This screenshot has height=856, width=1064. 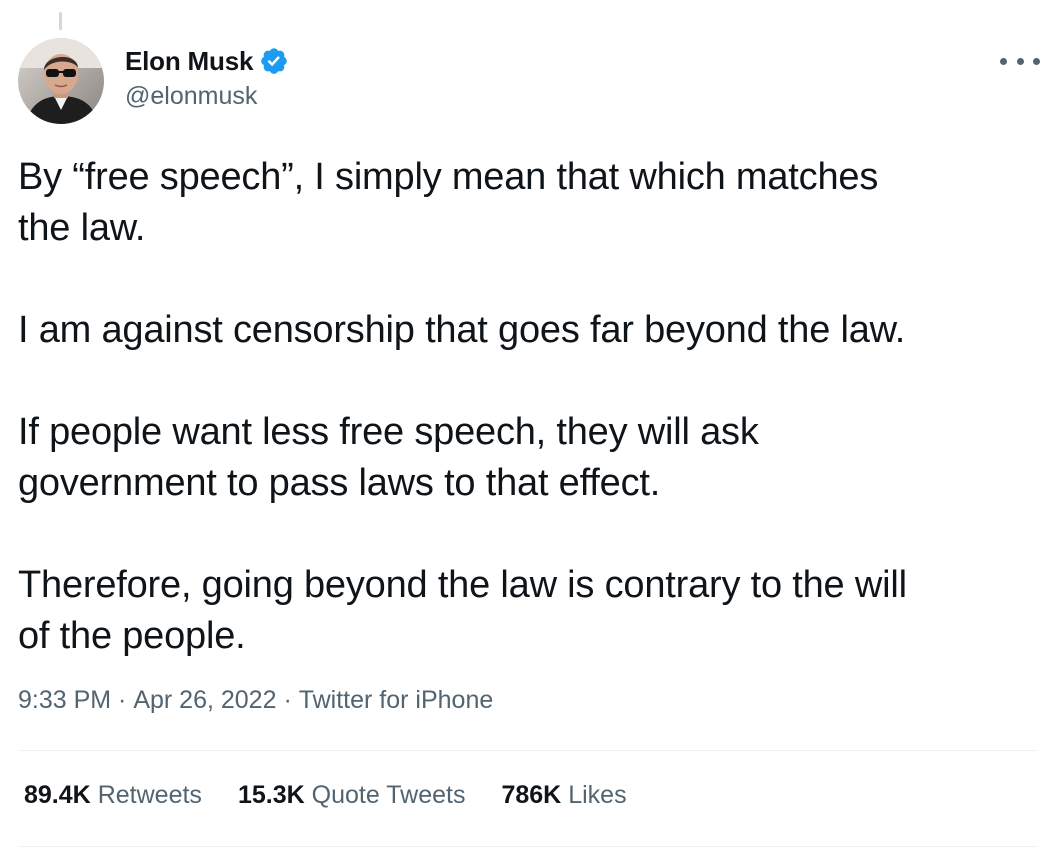 I want to click on retweets-stat: 89.4K Retweets, so click(x=113, y=795).